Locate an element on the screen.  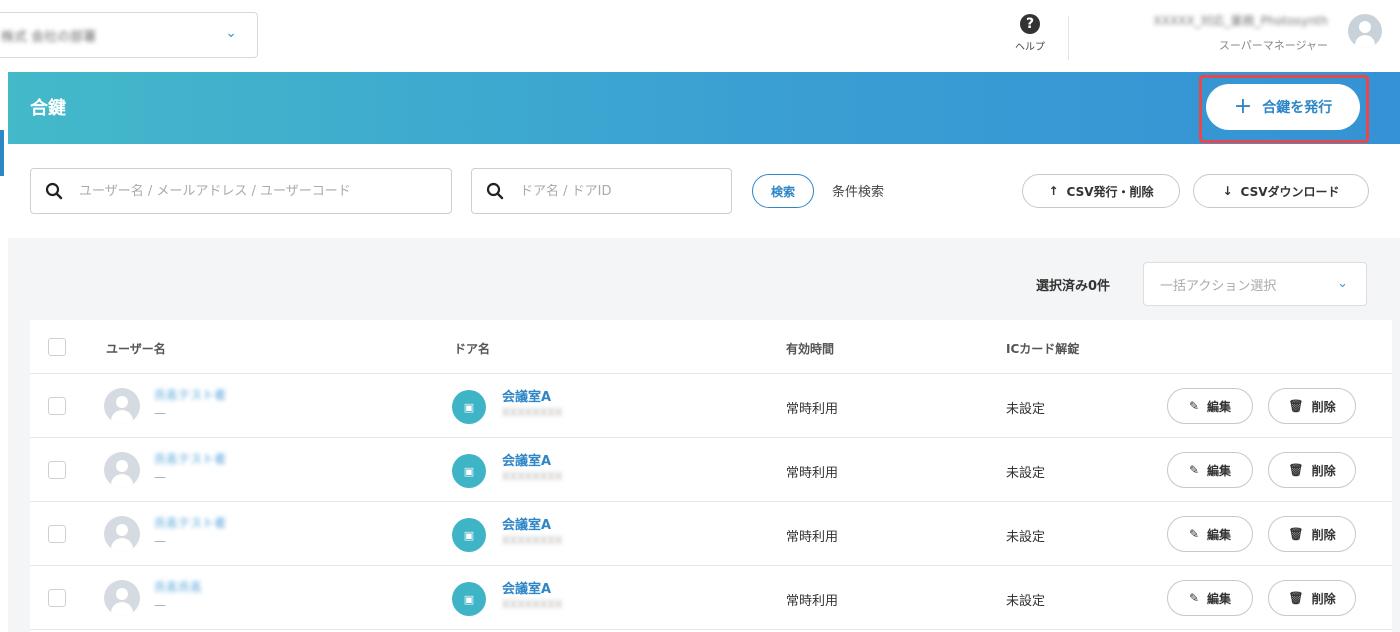
help-label: ヘルプ is located at coordinates (1030, 47).